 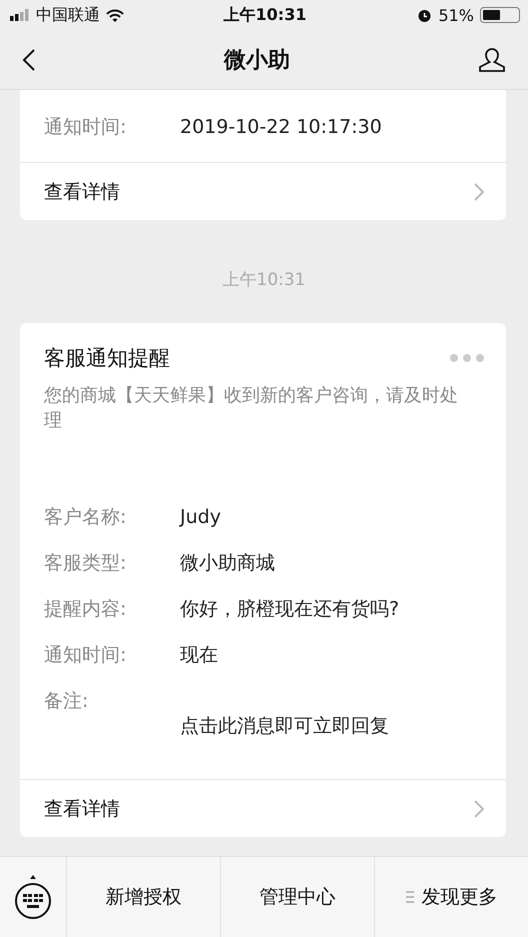 What do you see at coordinates (86, 517) in the screenshot?
I see `field-label: 客户名称:` at bounding box center [86, 517].